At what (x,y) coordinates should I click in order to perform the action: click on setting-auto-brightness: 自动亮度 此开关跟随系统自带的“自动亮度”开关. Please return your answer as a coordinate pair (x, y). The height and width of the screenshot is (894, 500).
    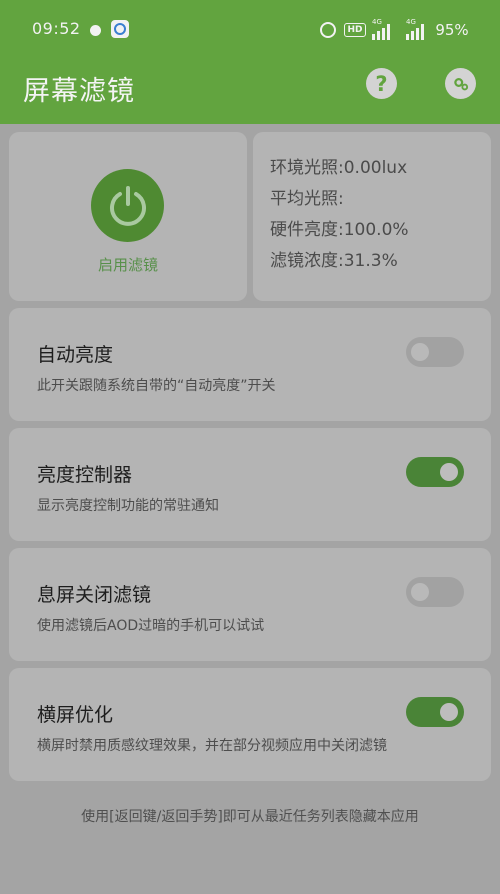
    Looking at the image, I should click on (250, 364).